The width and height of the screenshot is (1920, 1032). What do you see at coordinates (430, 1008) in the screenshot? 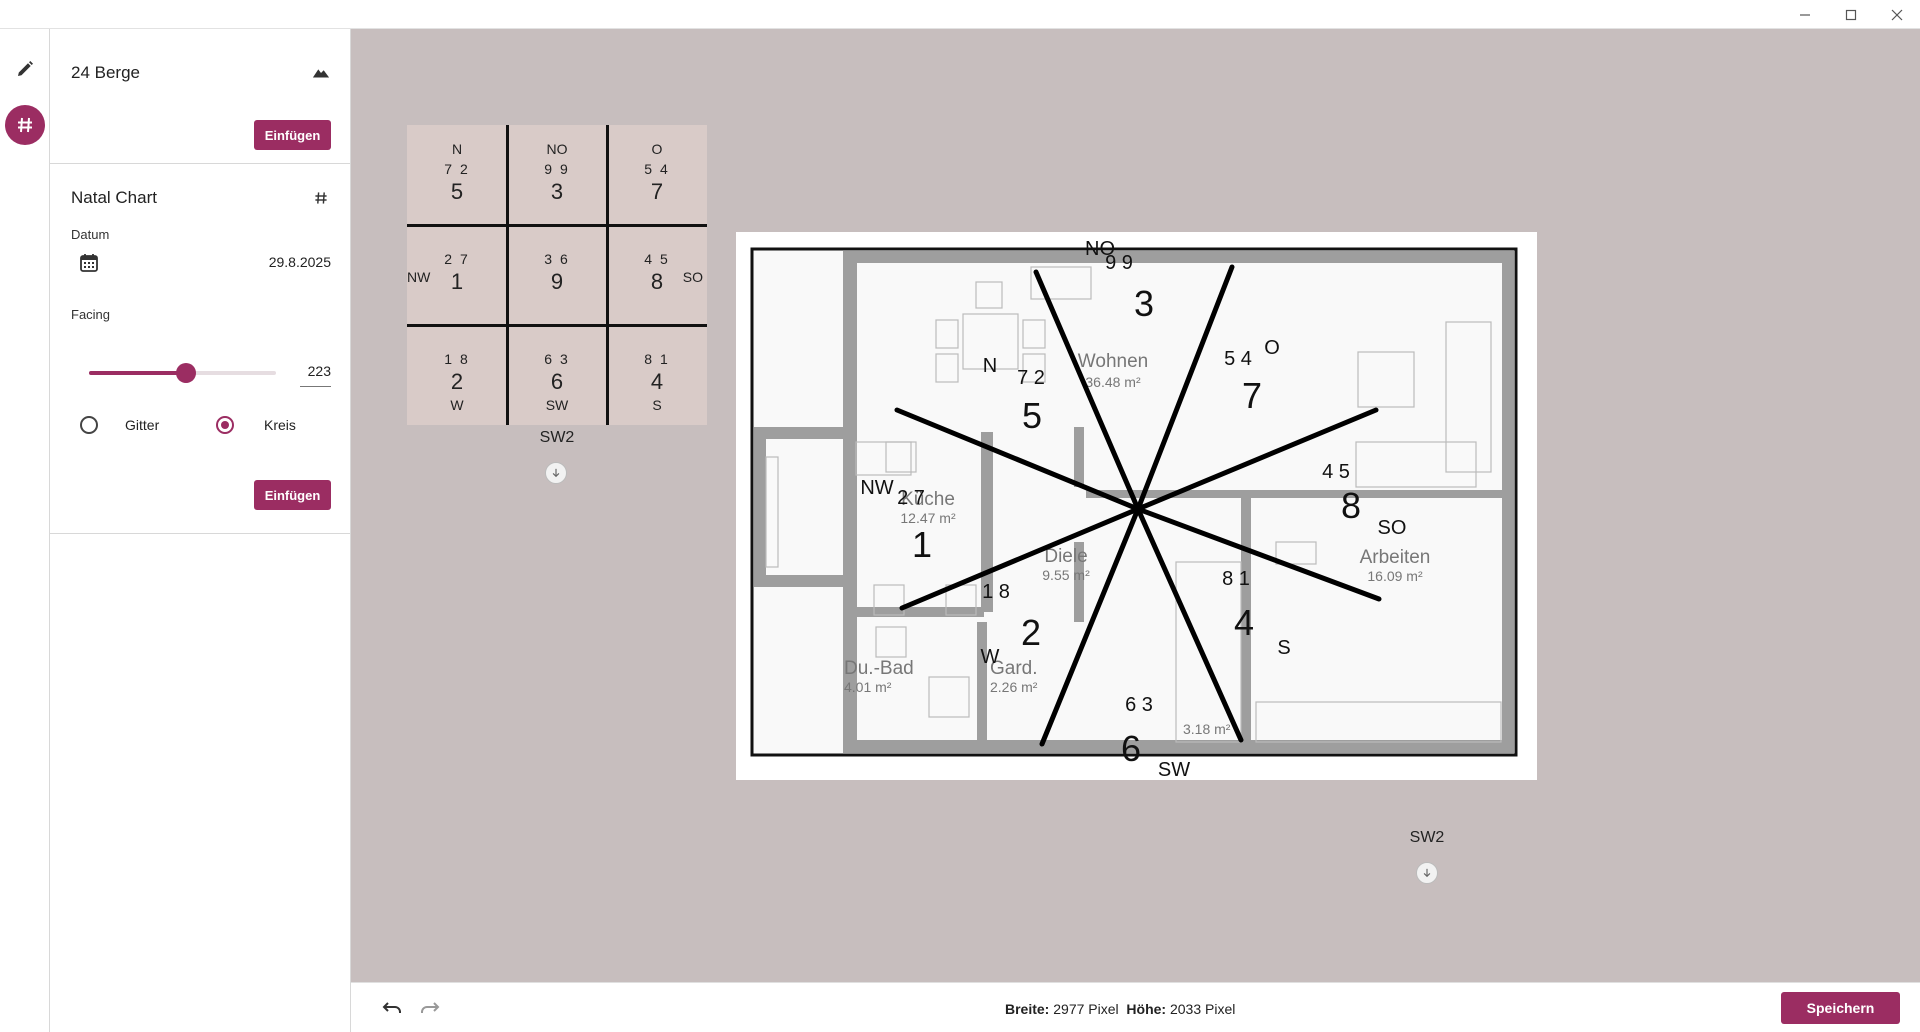
I see `redo-button` at bounding box center [430, 1008].